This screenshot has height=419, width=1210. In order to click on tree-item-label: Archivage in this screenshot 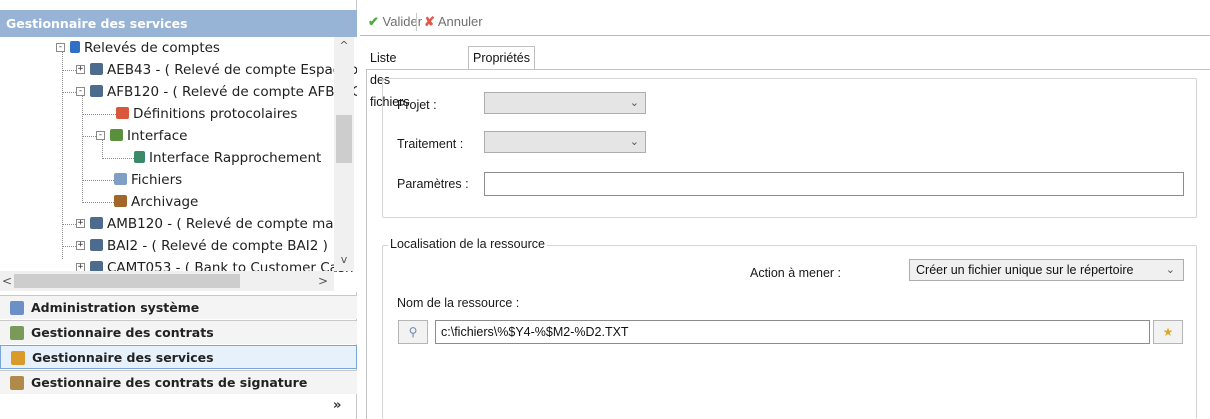, I will do `click(165, 202)`.